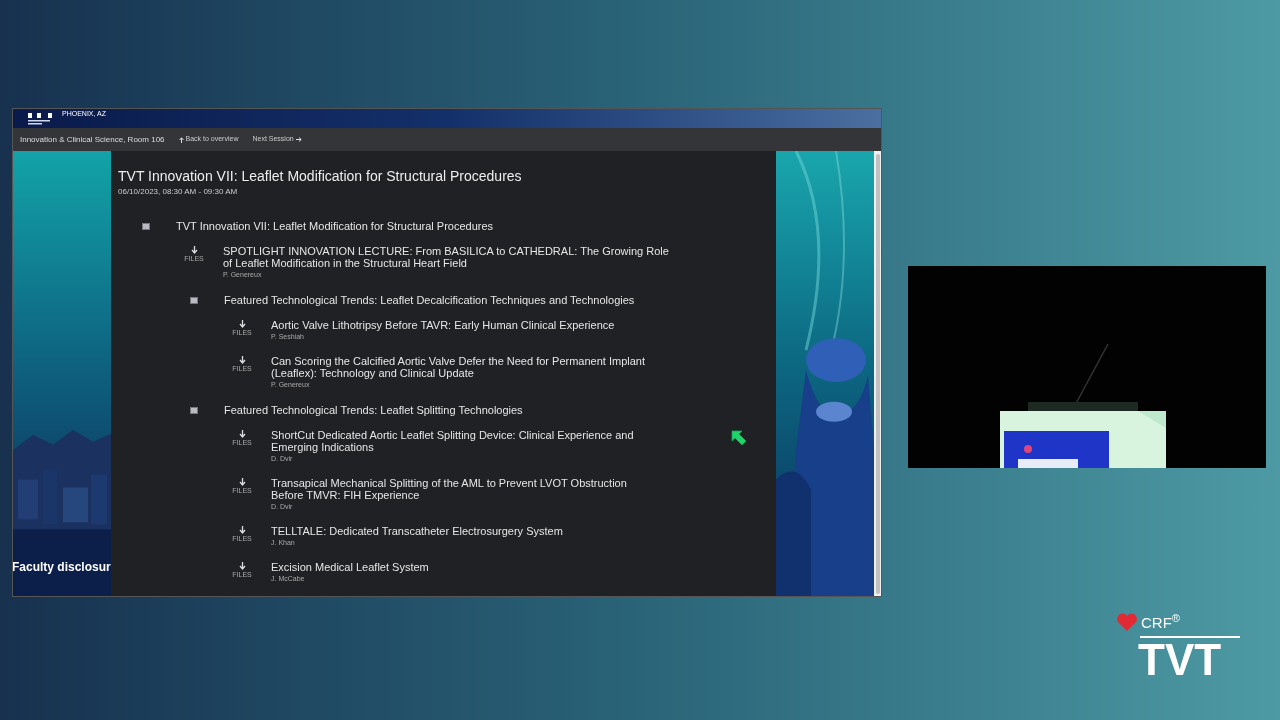 The image size is (1280, 720). I want to click on talk-title: Excision Medical Leaflet System, so click(350, 567).